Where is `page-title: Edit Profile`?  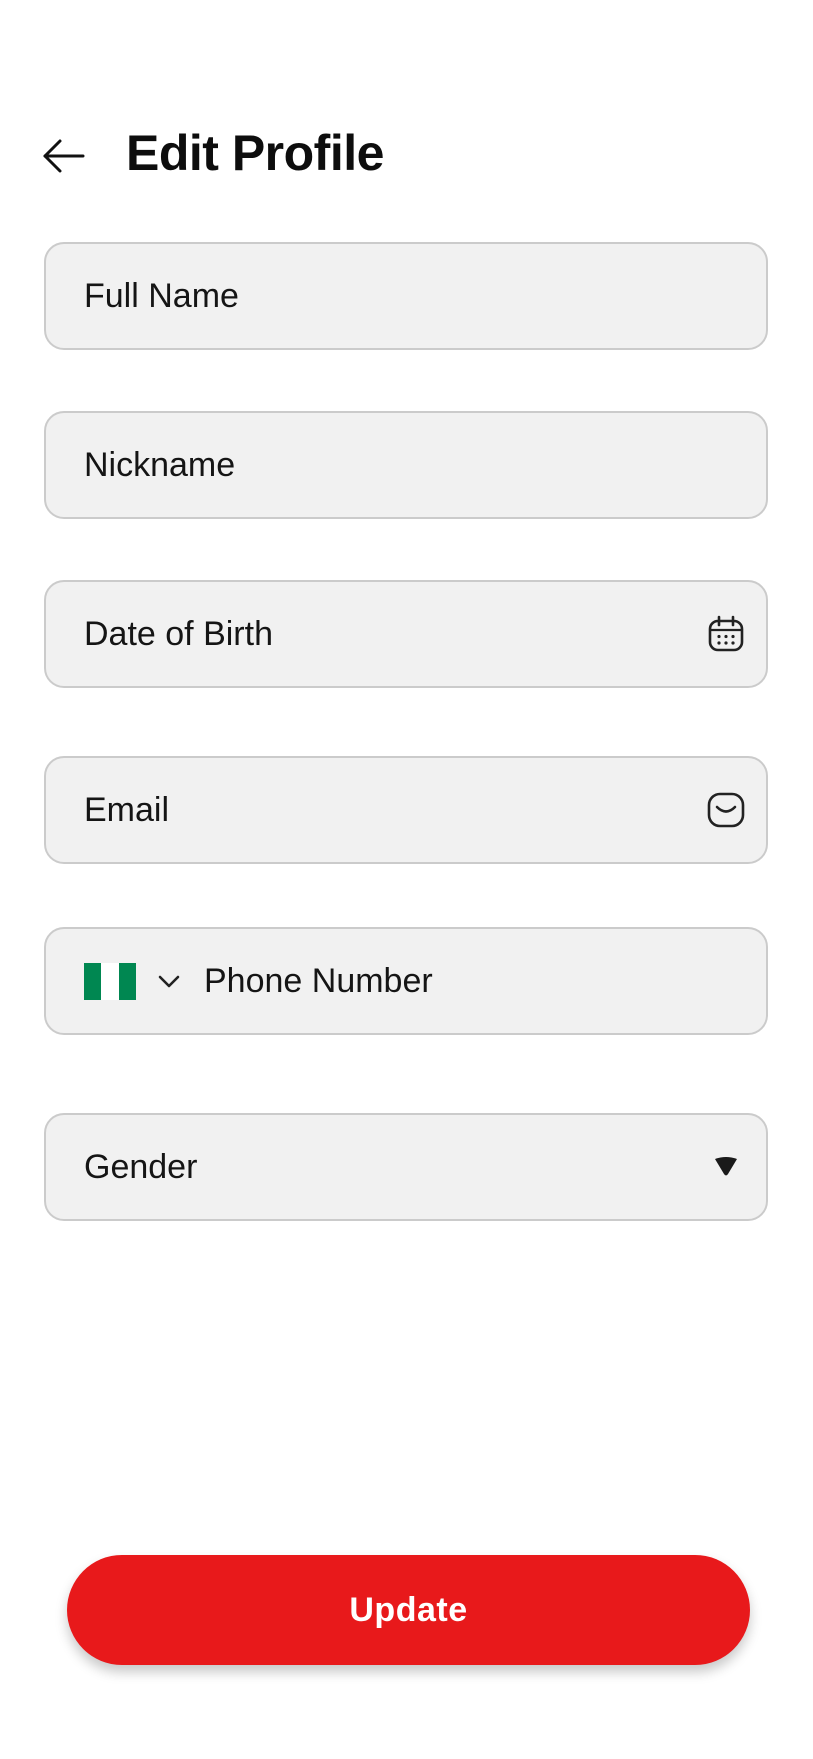
page-title: Edit Profile is located at coordinates (255, 153).